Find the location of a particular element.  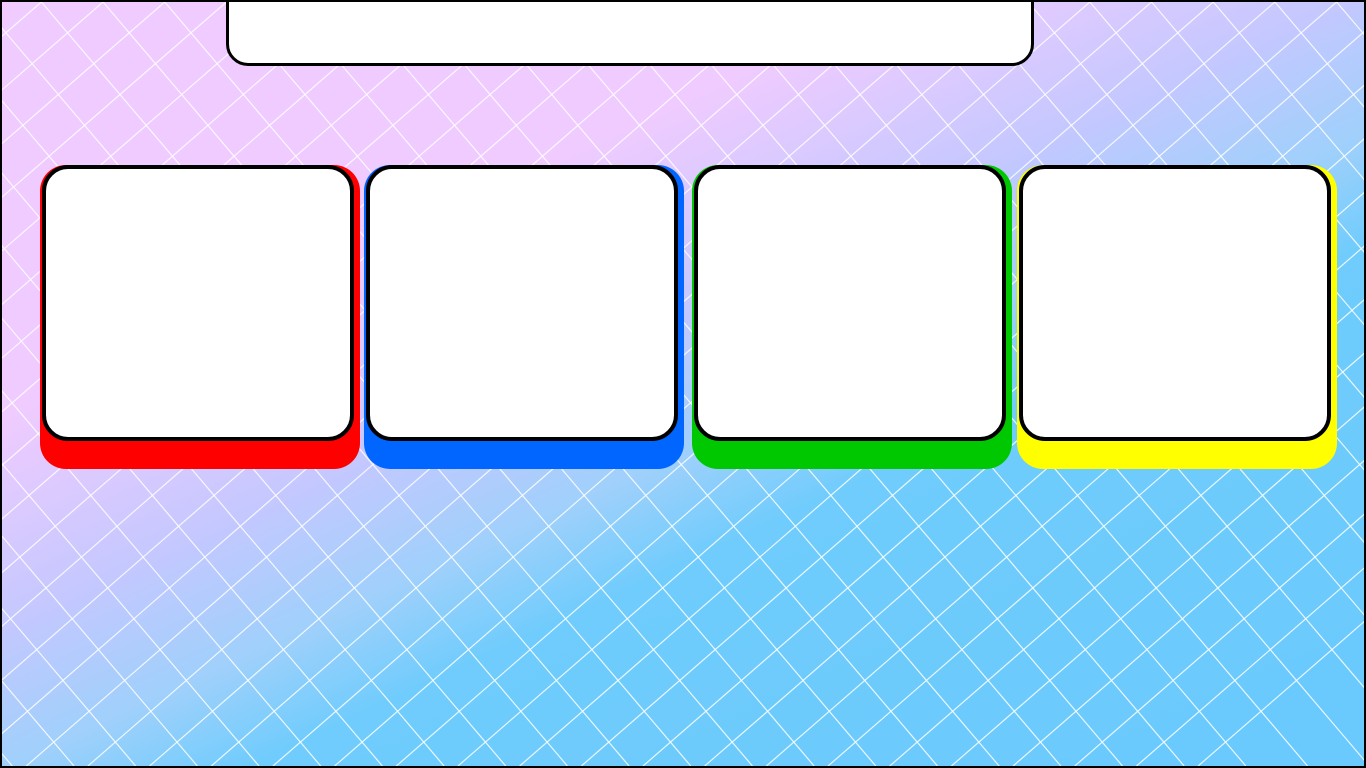

answer-card-red-face is located at coordinates (198, 303).